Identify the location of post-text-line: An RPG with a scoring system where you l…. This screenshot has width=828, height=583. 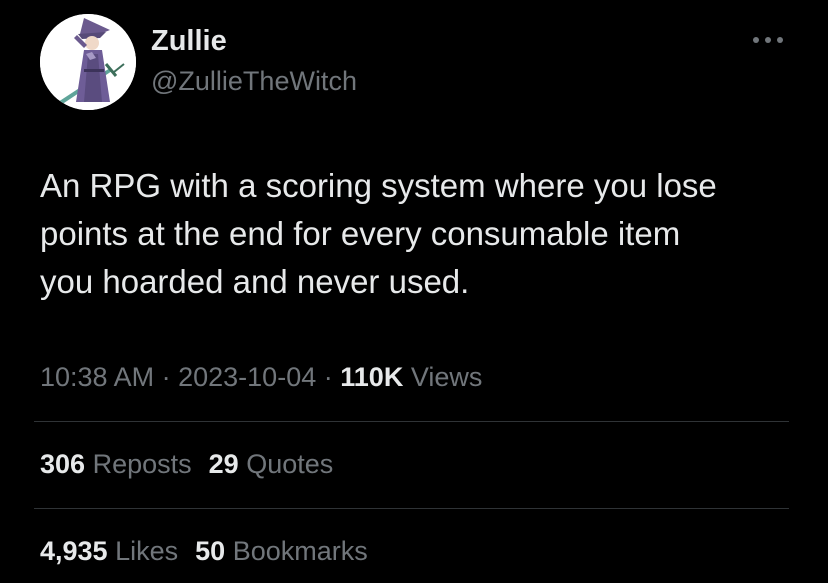
(378, 185).